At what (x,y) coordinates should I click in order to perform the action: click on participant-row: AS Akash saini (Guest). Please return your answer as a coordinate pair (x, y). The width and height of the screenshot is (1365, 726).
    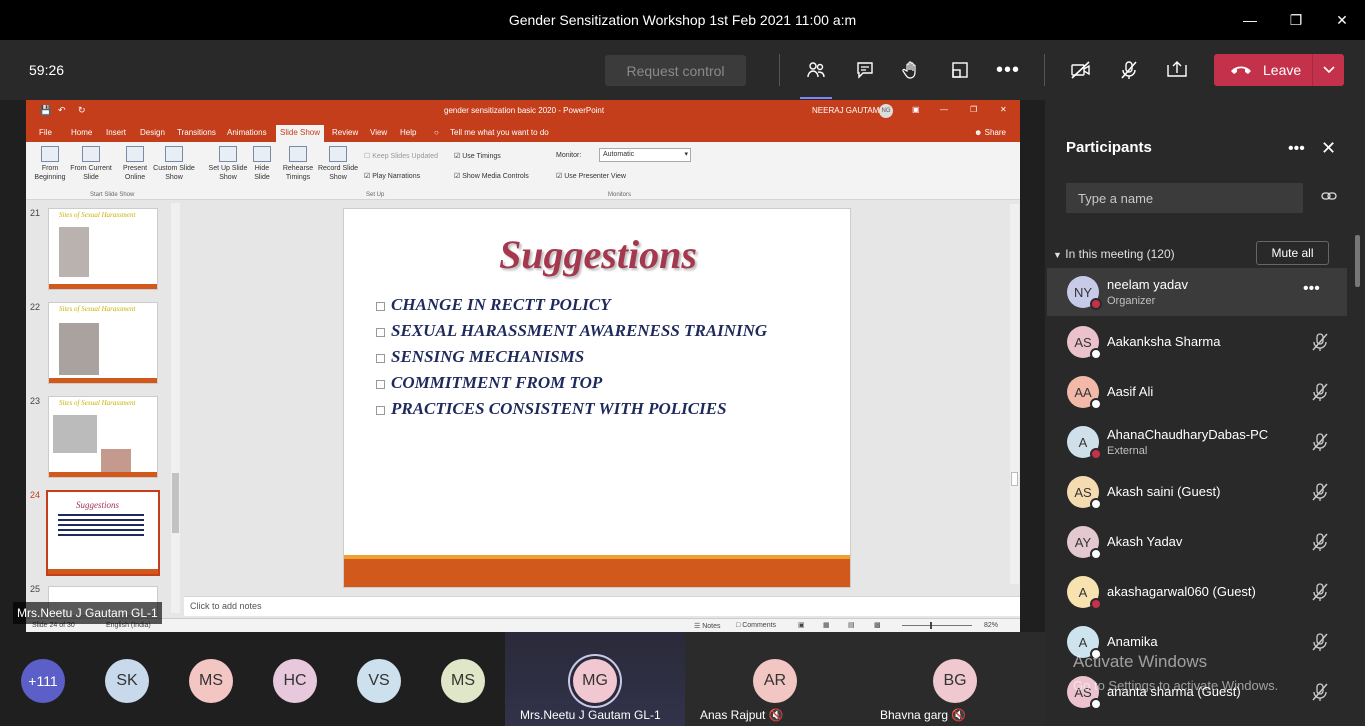
    Looking at the image, I should click on (1197, 492).